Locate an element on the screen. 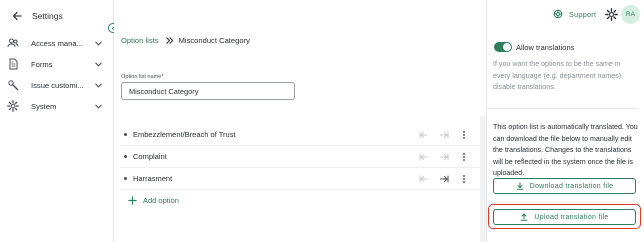  lifebuoy-icon is located at coordinates (558, 14).